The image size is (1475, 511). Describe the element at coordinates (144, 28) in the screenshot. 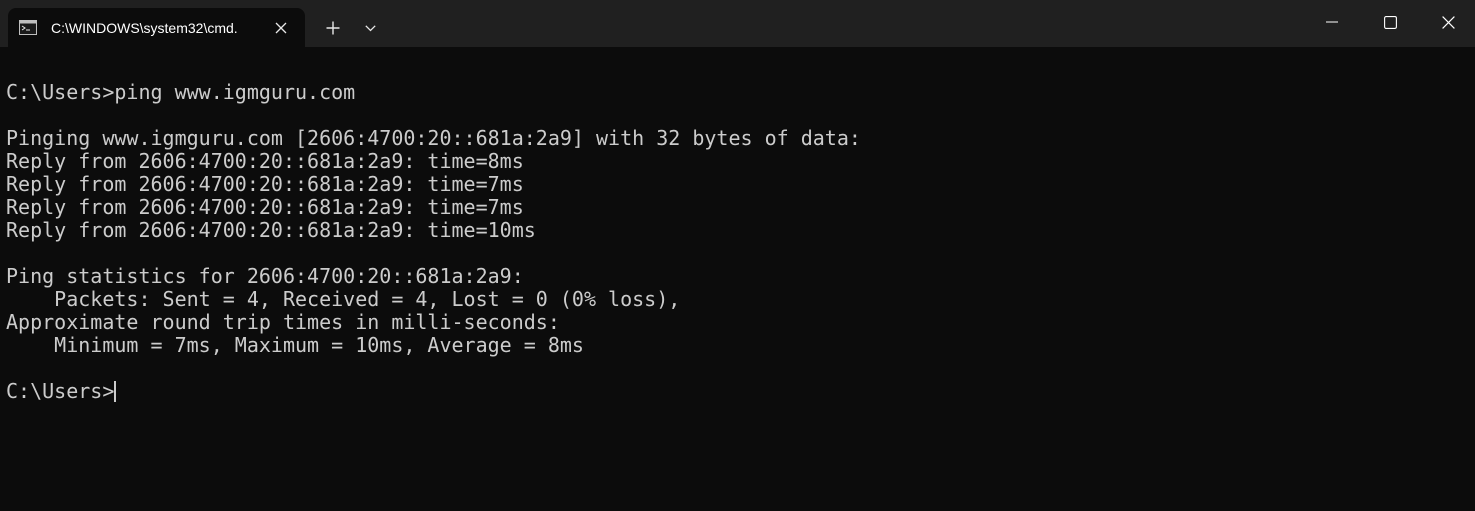

I see `tab-title: C:\WINDOWS\system32\cmd.` at that location.